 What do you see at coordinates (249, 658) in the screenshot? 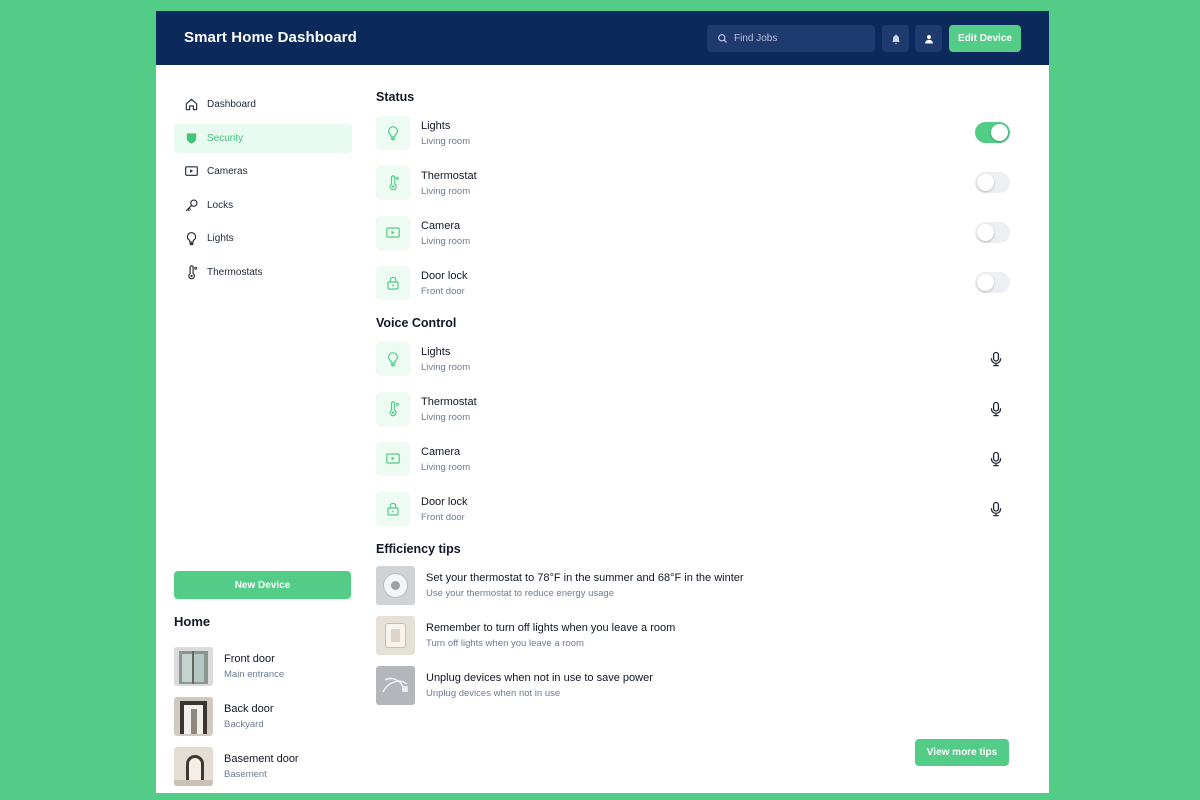
I see `home-item-name: Front door` at bounding box center [249, 658].